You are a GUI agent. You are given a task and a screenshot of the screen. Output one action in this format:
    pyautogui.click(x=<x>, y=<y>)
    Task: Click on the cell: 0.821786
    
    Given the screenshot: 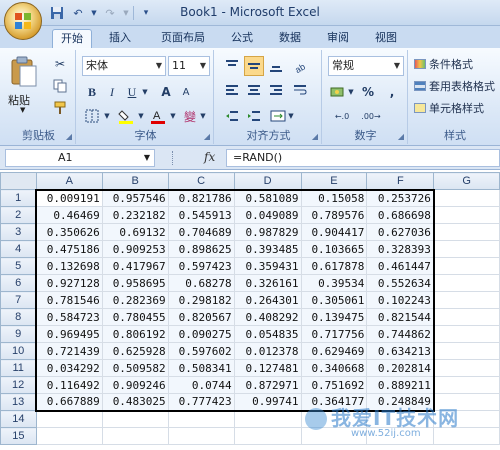 What is the action you would take?
    pyautogui.click(x=201, y=197)
    